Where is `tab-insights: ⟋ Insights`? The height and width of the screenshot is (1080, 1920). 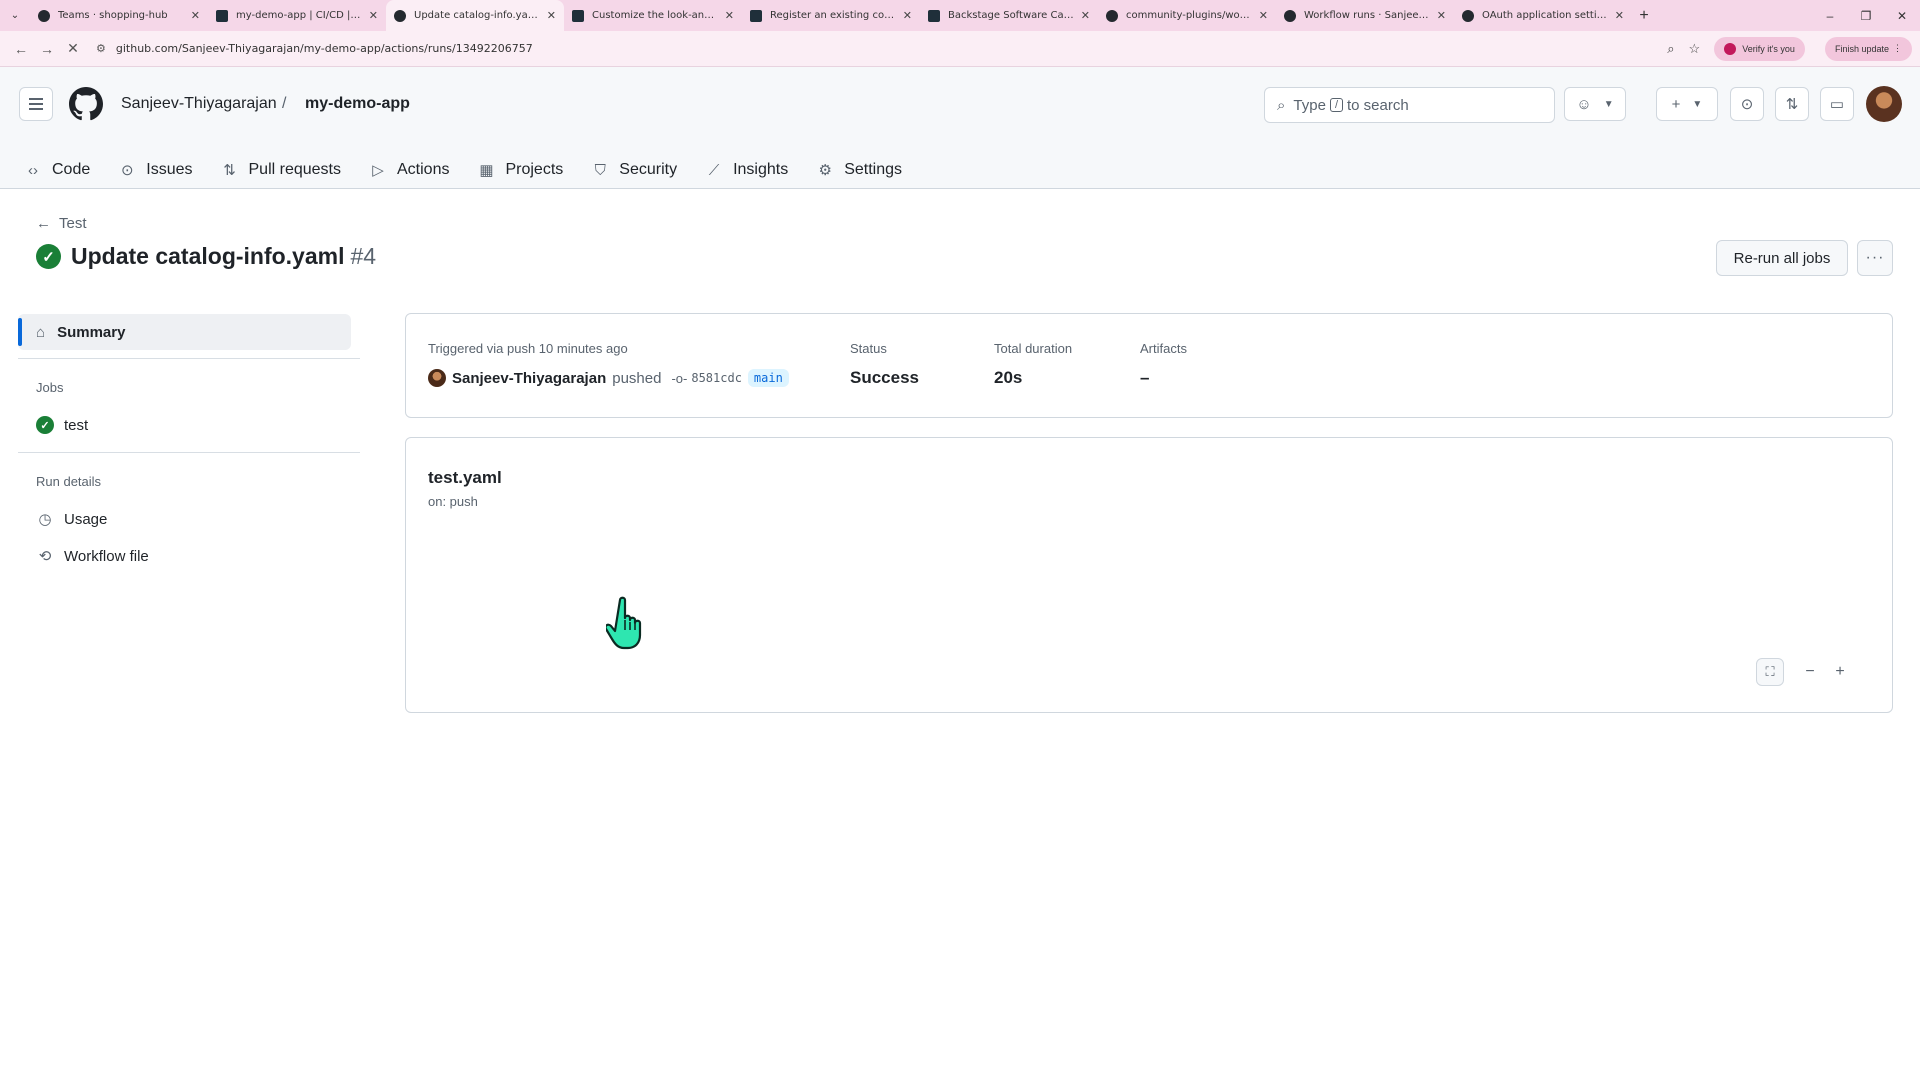
tab-insights: ⟋ Insights is located at coordinates (753, 170).